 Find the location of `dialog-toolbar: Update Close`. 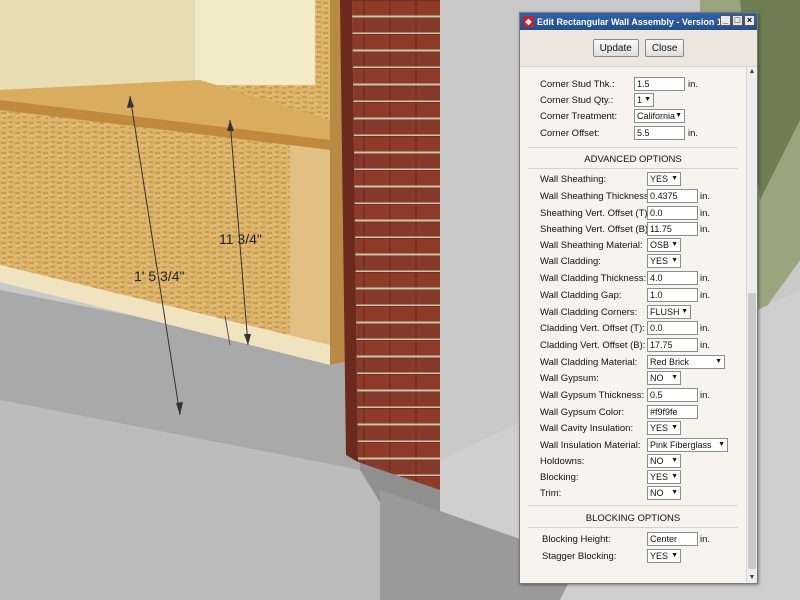

dialog-toolbar: Update Close is located at coordinates (638, 48).